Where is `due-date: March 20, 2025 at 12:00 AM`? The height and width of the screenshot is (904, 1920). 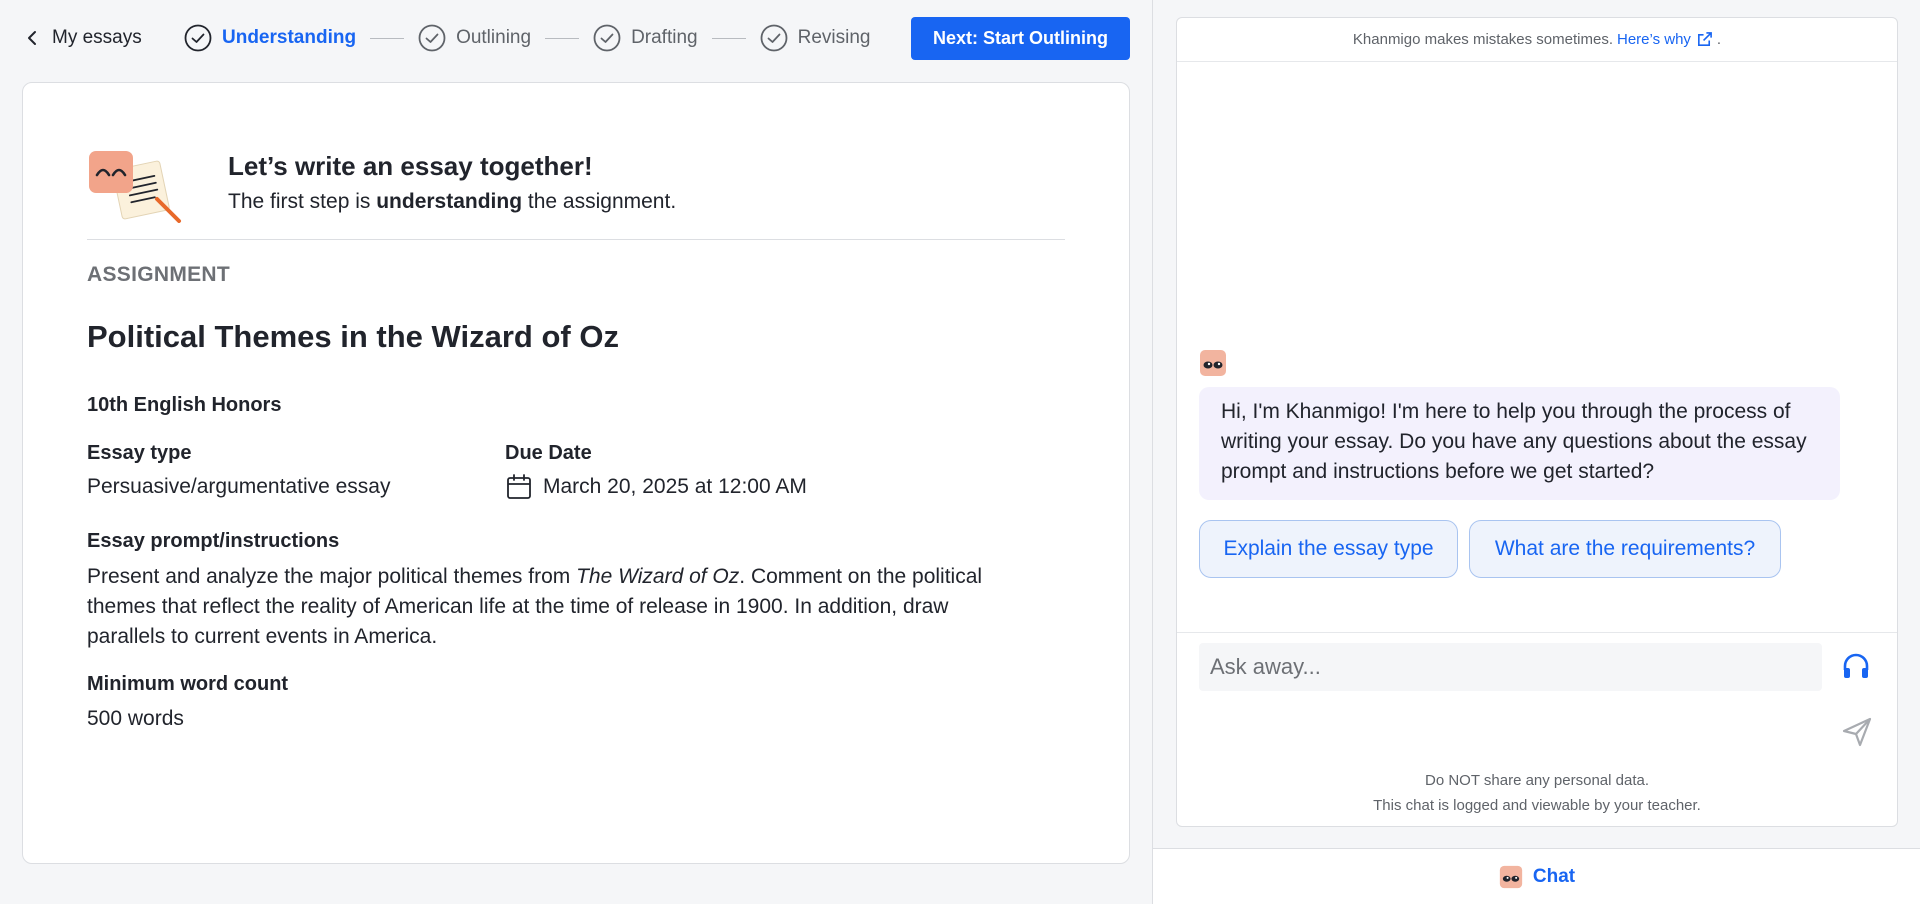
due-date: March 20, 2025 at 12:00 AM is located at coordinates (656, 487).